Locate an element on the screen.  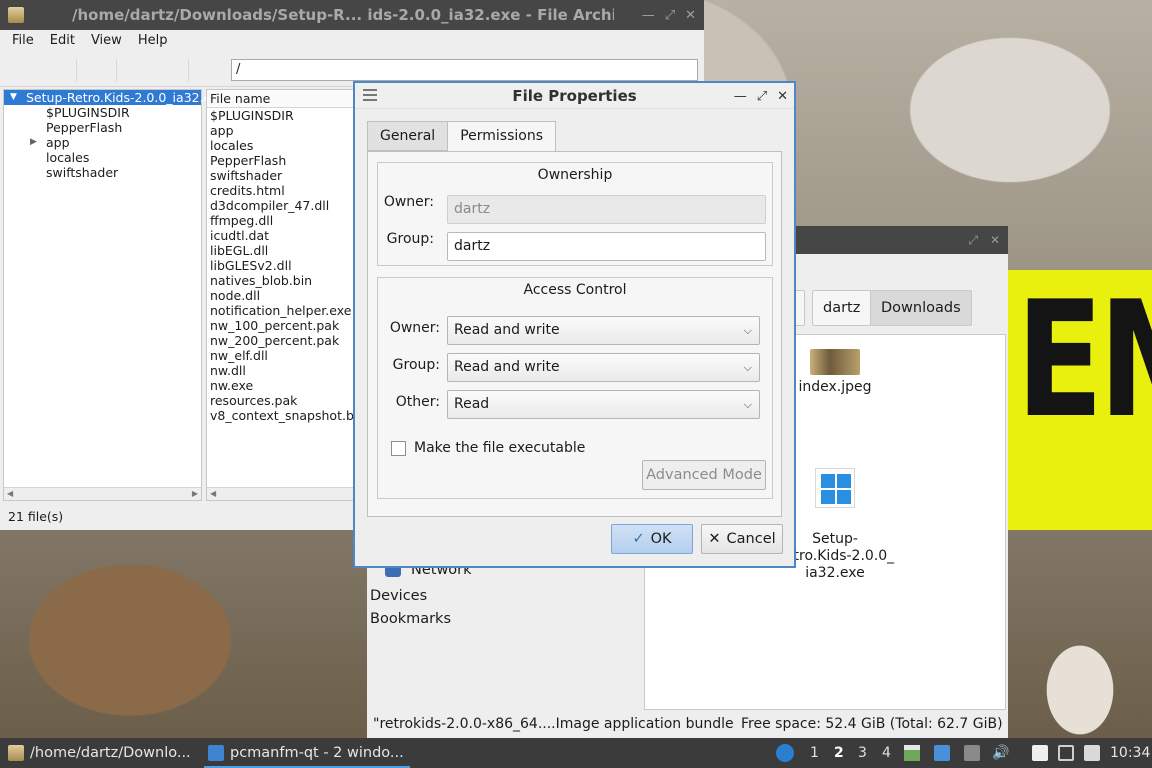
group-permission-select: Read and write ⌵ is located at coordinates (603, 367).